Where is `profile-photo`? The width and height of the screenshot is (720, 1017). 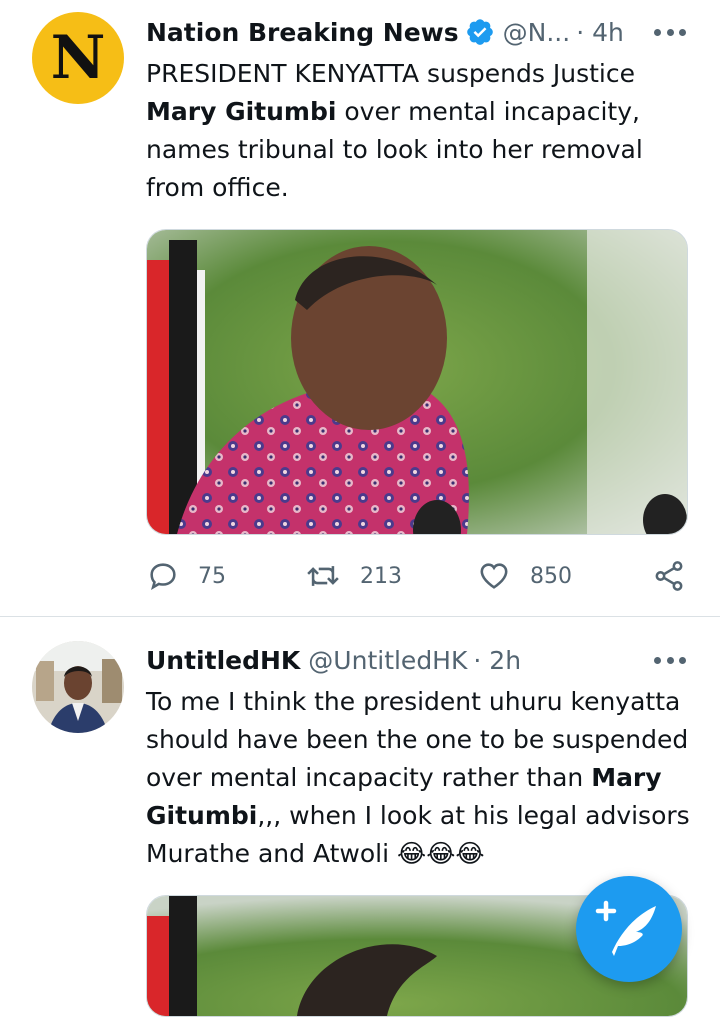
profile-photo is located at coordinates (78, 687).